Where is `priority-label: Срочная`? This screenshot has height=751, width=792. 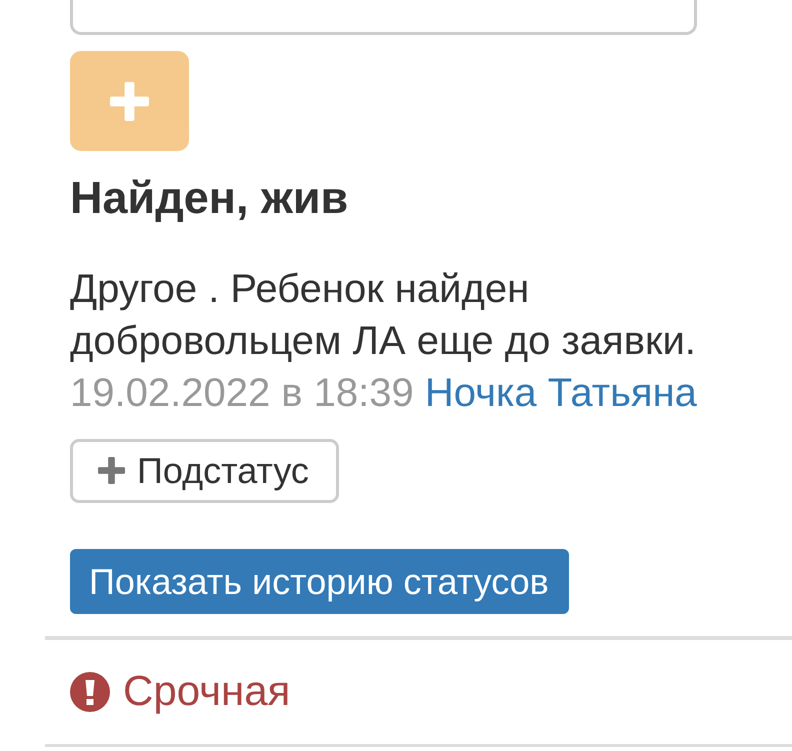 priority-label: Срочная is located at coordinates (206, 691).